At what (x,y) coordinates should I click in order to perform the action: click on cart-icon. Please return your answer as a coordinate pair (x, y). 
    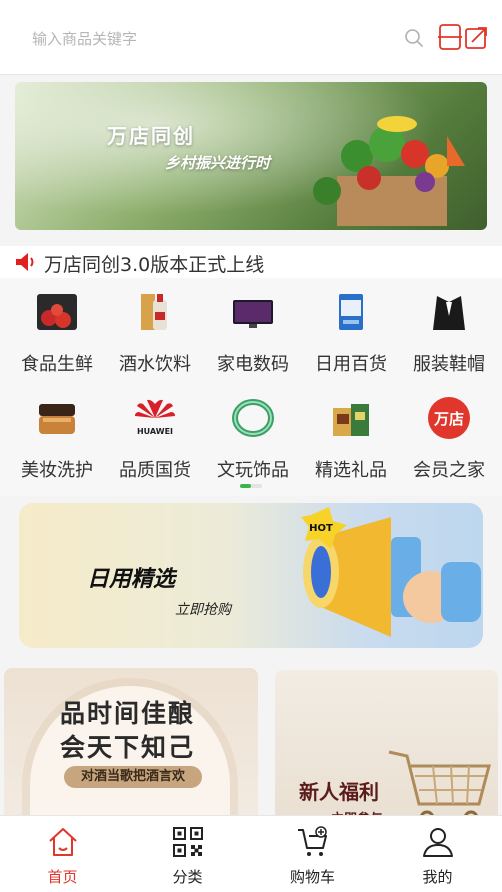
    Looking at the image, I should click on (312, 841).